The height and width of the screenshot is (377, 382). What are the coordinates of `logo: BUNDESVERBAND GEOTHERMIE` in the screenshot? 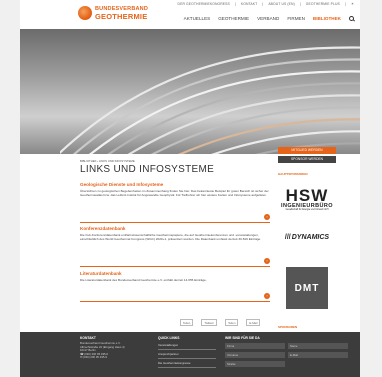 It's located at (113, 13).